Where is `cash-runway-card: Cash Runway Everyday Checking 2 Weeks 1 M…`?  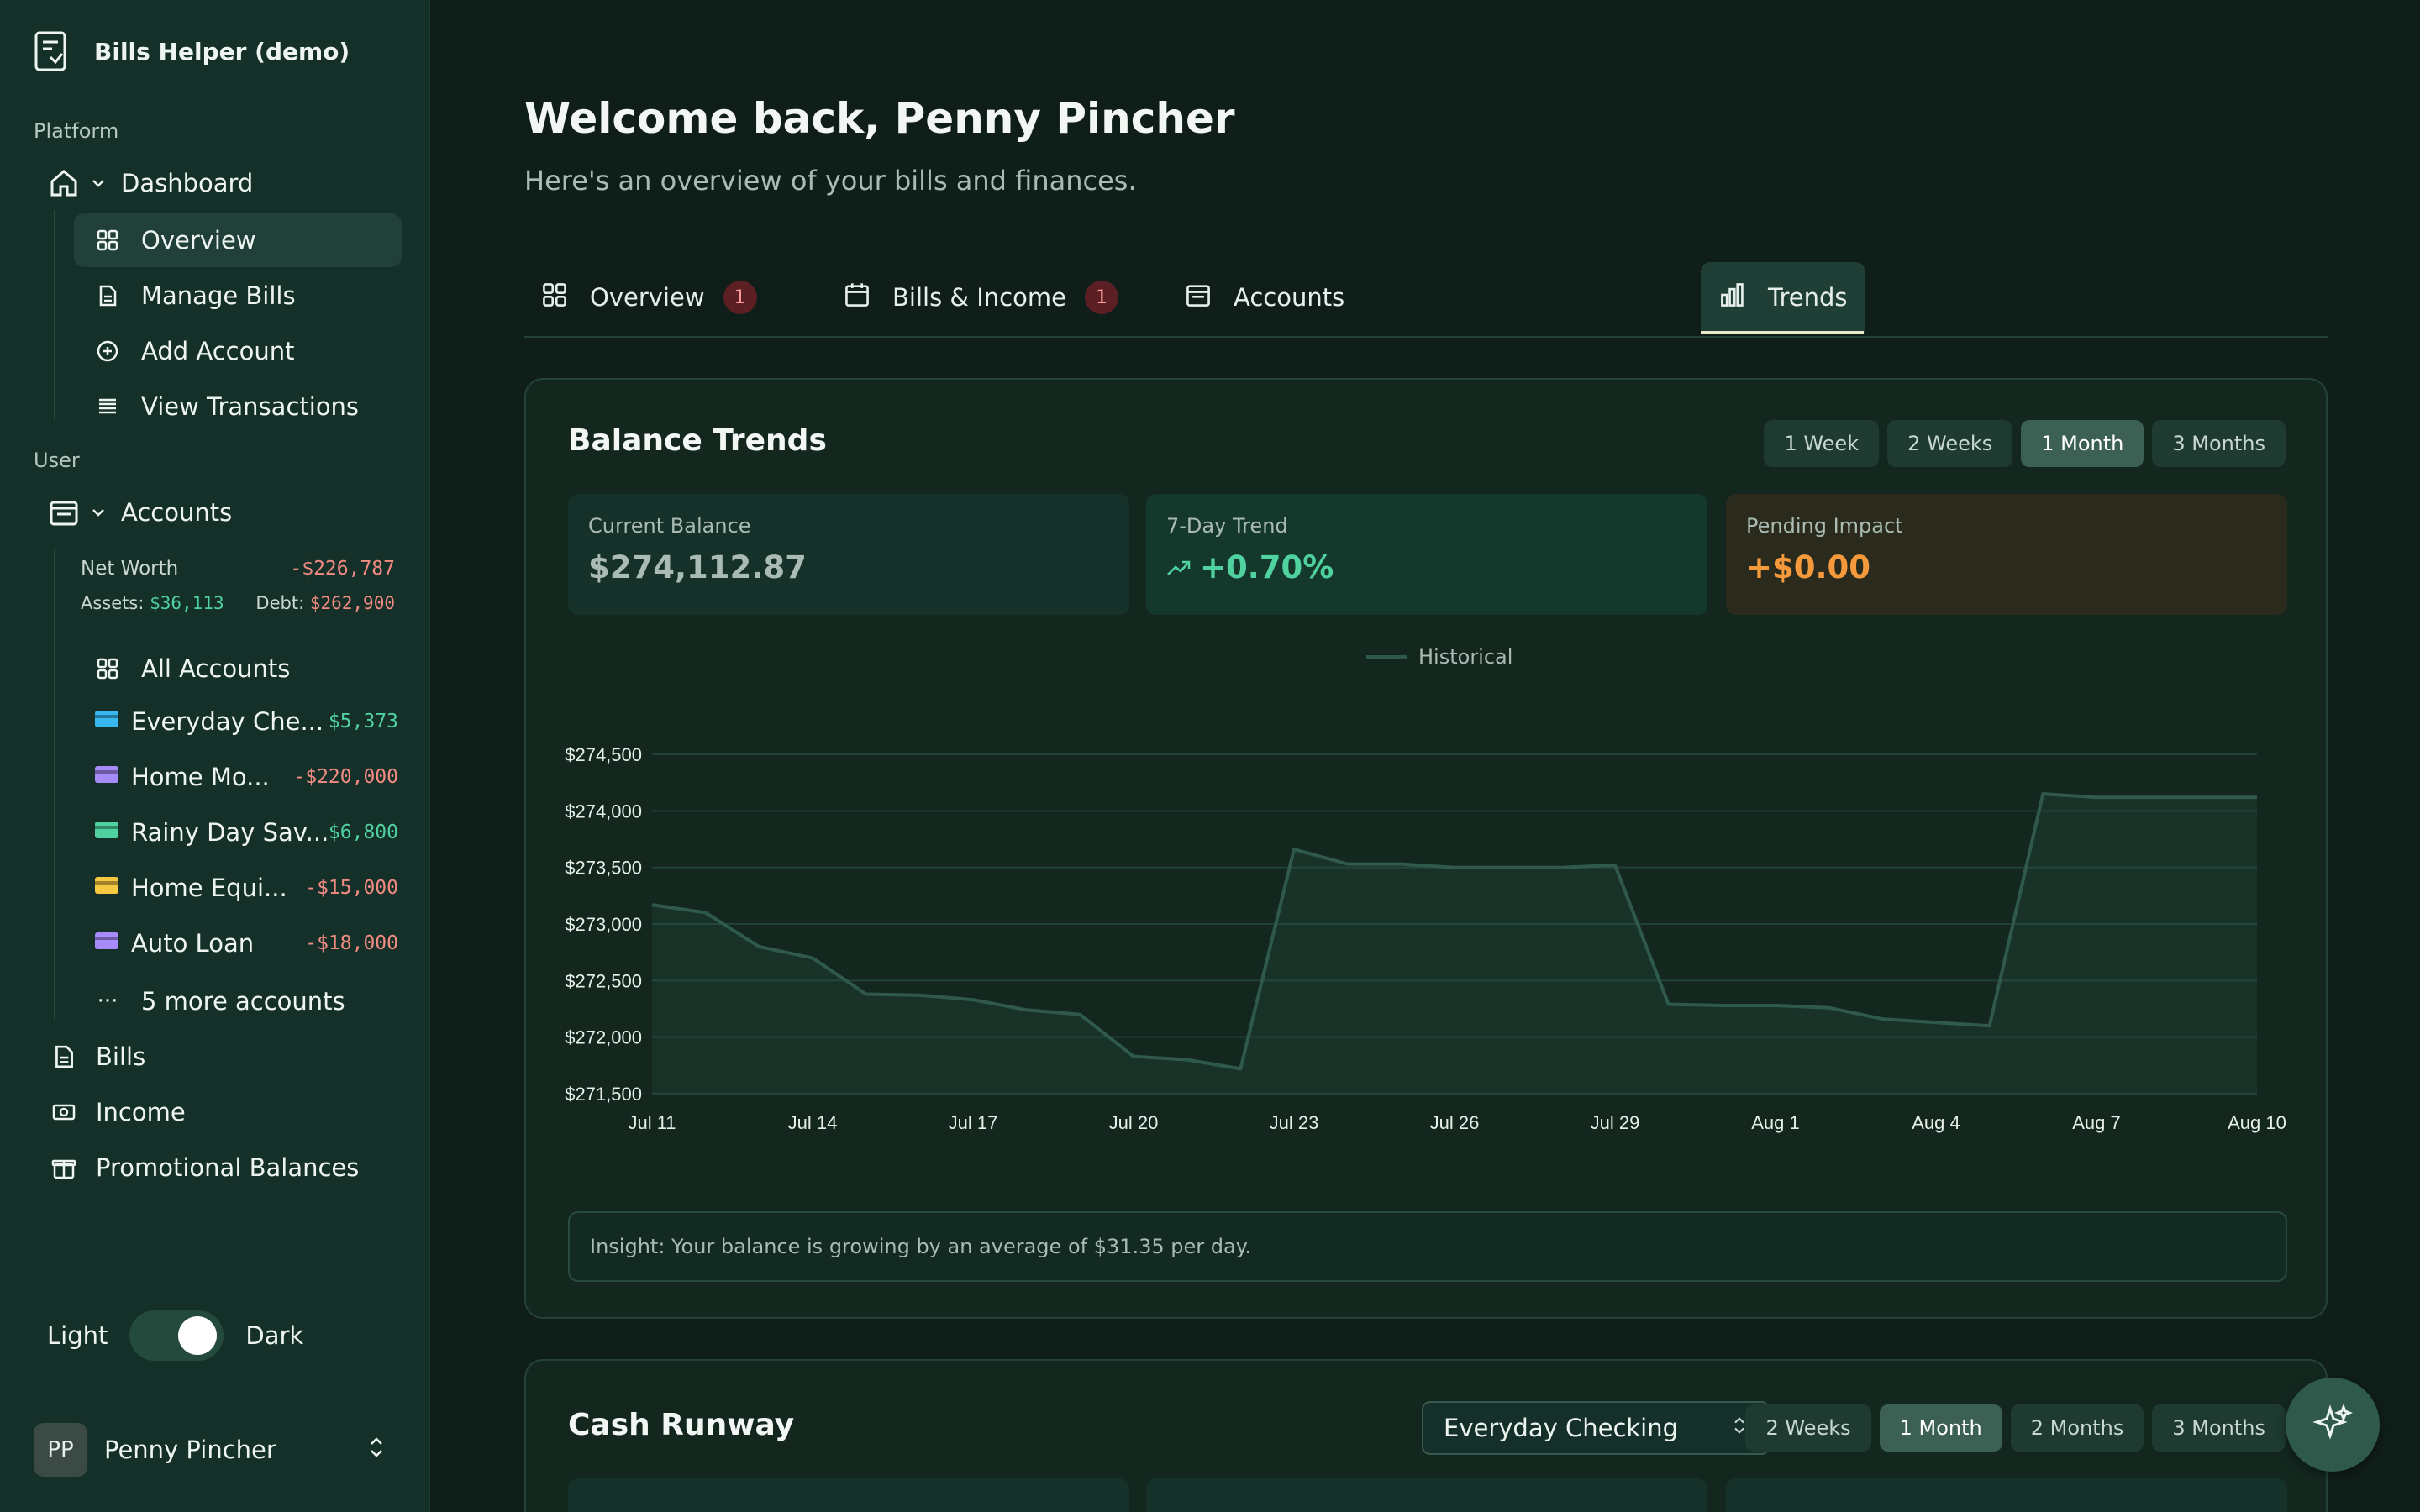 cash-runway-card: Cash Runway Everyday Checking 2 Weeks 1 M… is located at coordinates (1426, 1435).